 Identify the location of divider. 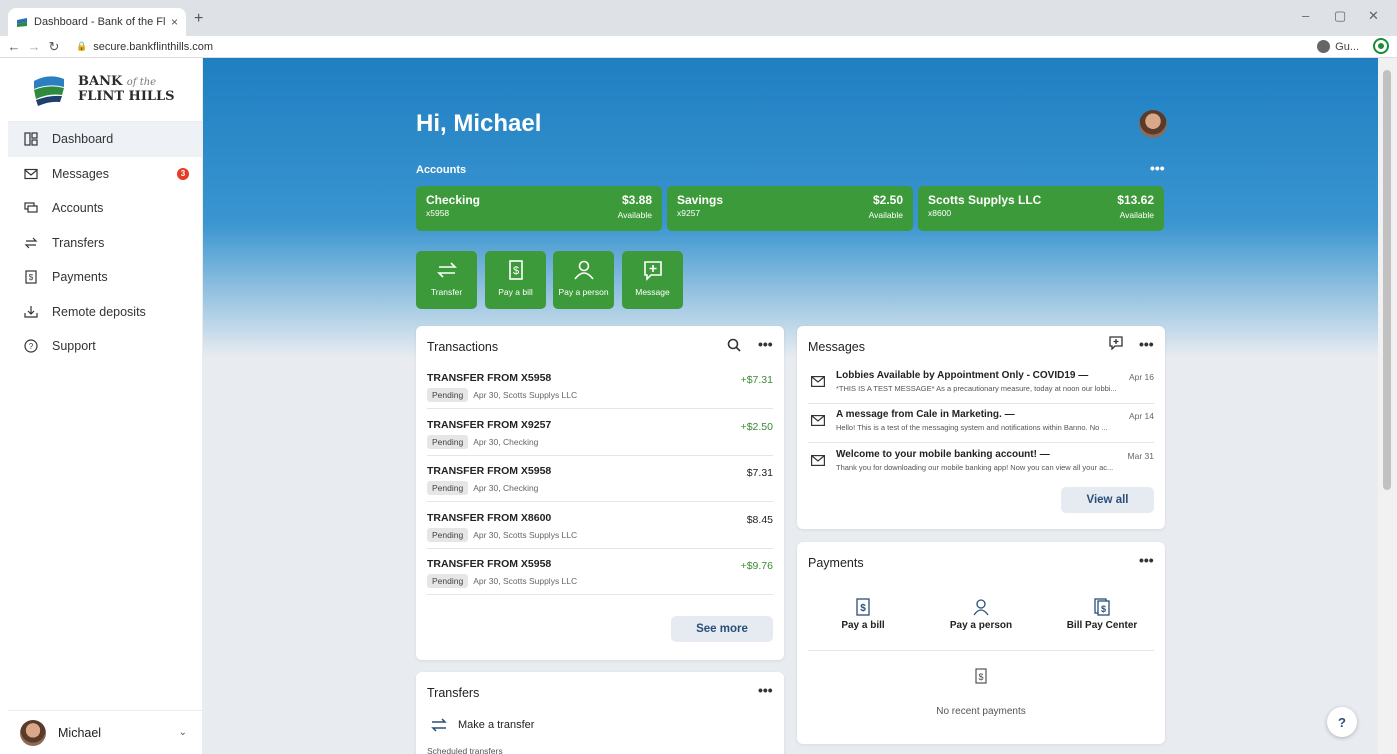
(981, 650).